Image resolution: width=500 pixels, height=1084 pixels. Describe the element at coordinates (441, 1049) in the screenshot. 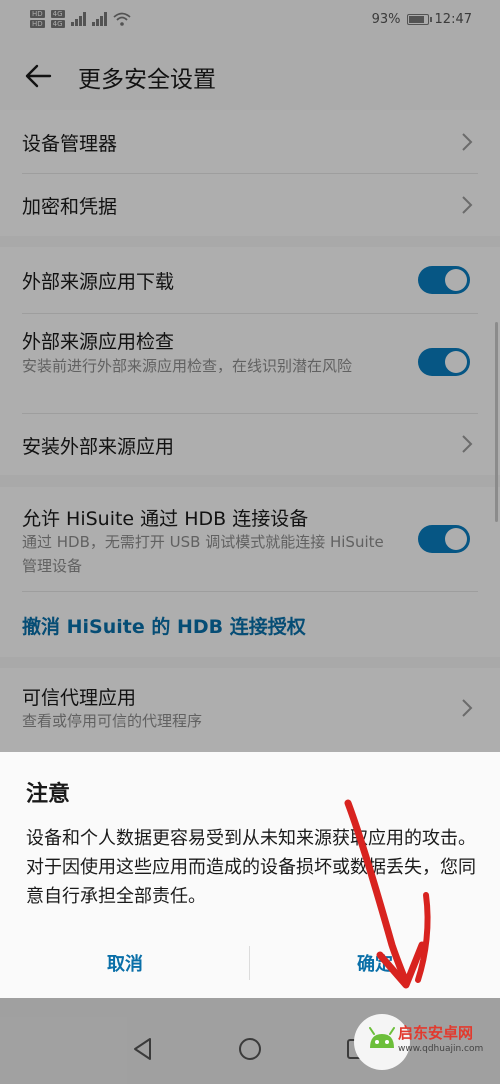

I see `watermark-url: www.qdhuajin.com` at that location.